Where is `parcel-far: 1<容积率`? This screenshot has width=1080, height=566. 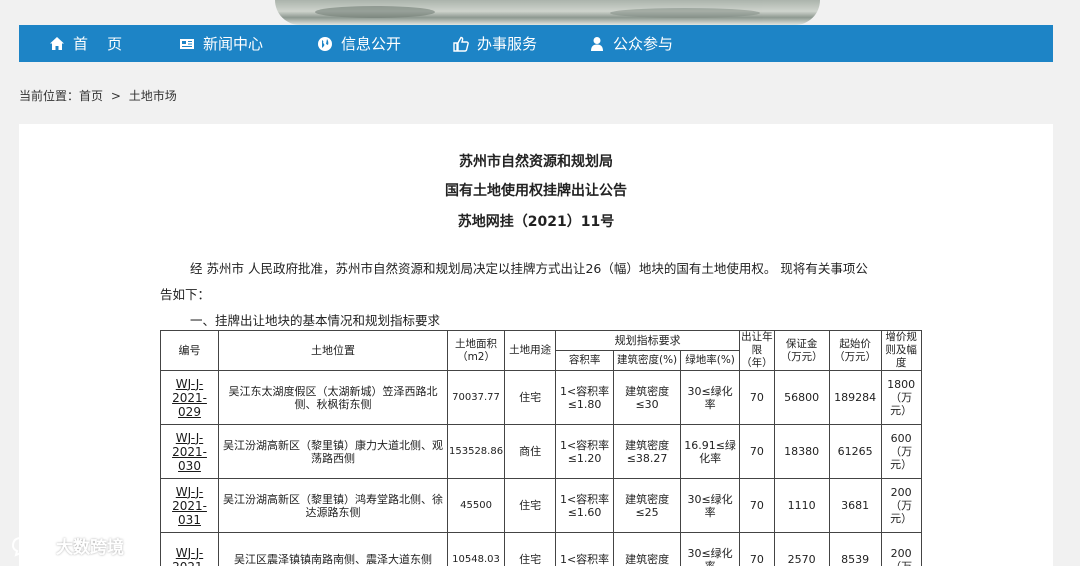
parcel-far: 1<容积率 is located at coordinates (585, 549).